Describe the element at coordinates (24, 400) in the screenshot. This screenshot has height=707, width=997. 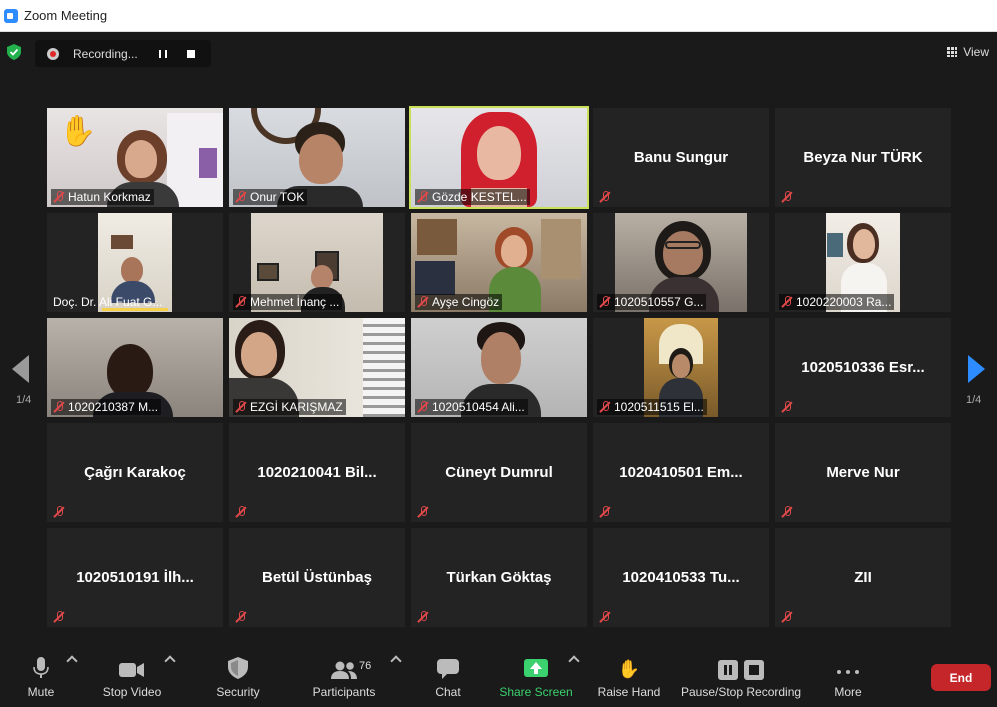
I see `page-indicator-left: 1/4` at that location.